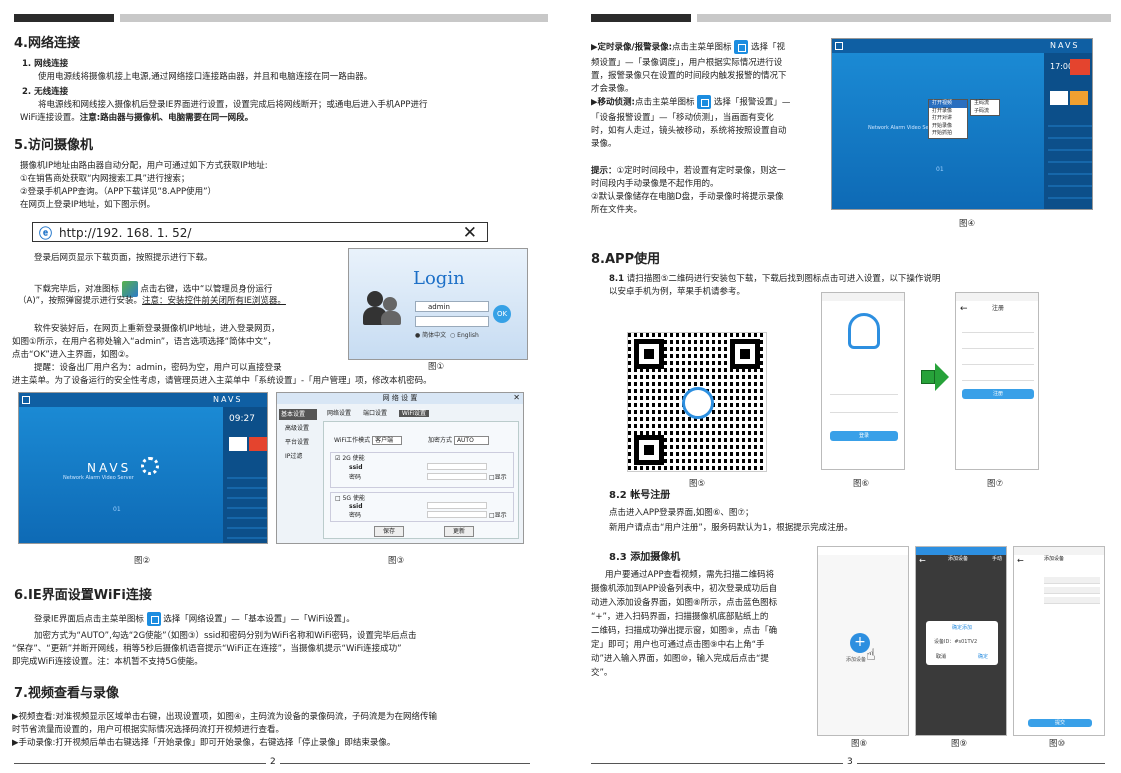  Describe the element at coordinates (387, 440) in the screenshot. I see `wifi-mode-select: 客户端` at that location.